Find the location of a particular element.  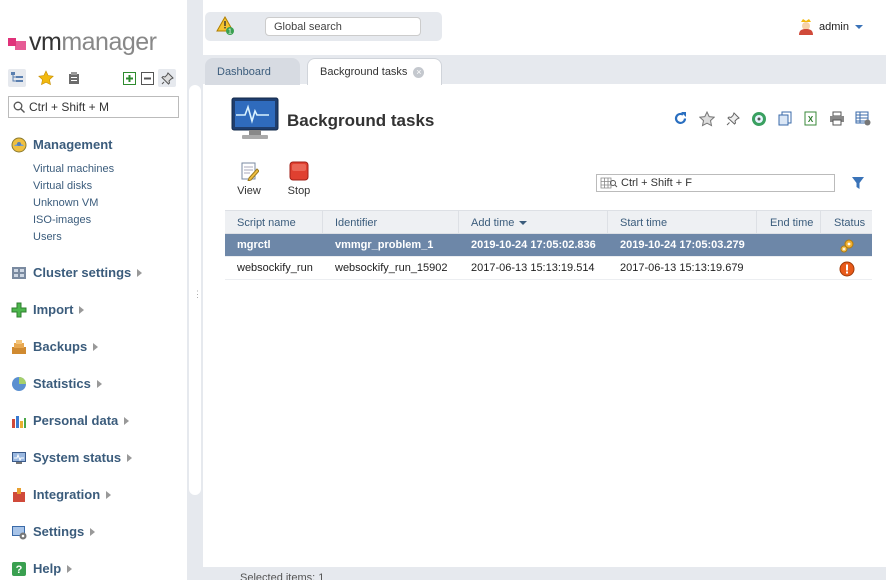

global-search-input is located at coordinates (343, 26).